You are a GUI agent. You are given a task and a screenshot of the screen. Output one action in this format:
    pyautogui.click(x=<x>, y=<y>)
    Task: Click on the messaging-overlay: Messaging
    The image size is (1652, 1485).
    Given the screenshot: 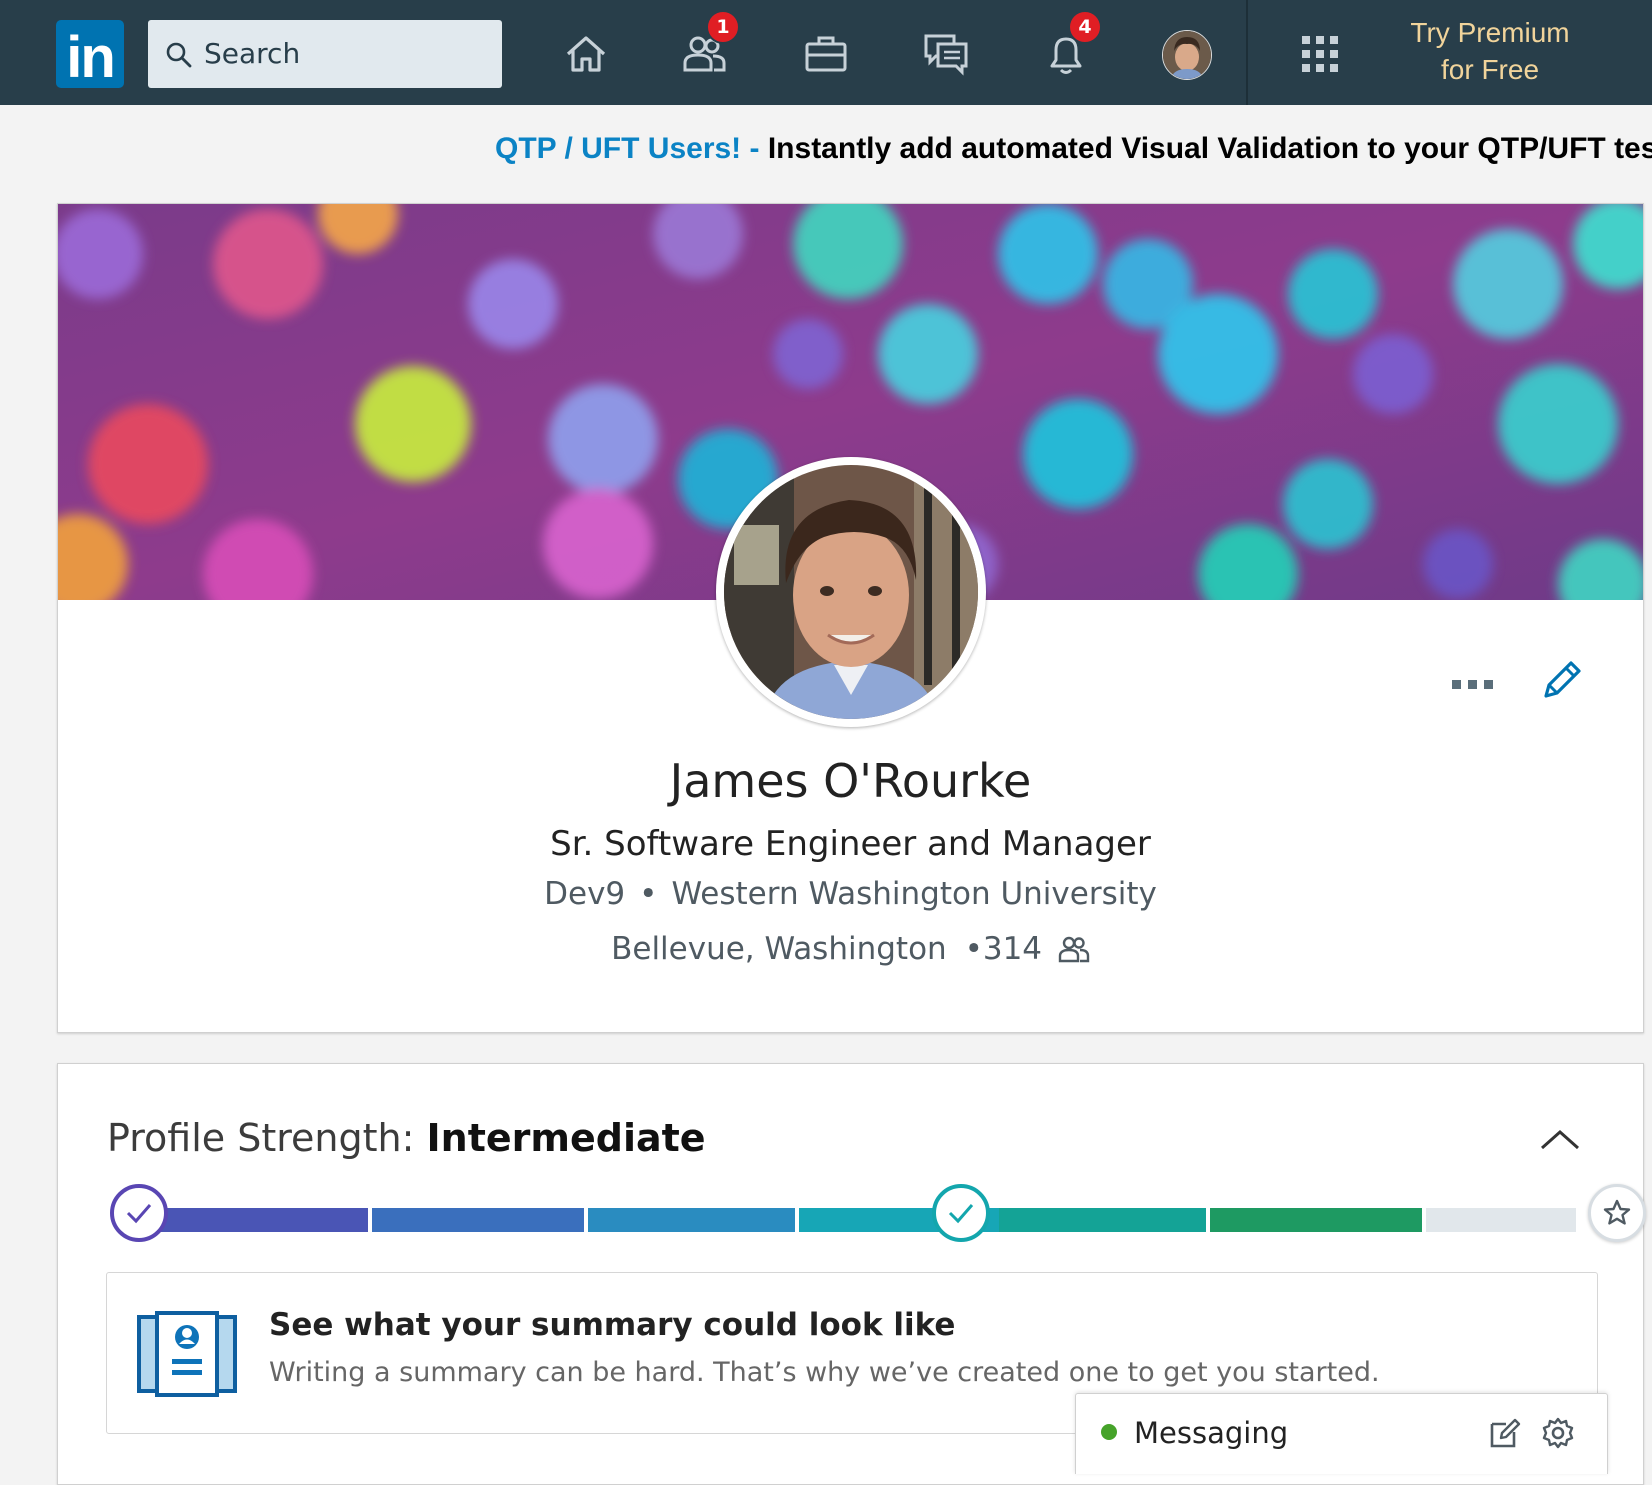 What is the action you would take?
    pyautogui.click(x=1341, y=1433)
    